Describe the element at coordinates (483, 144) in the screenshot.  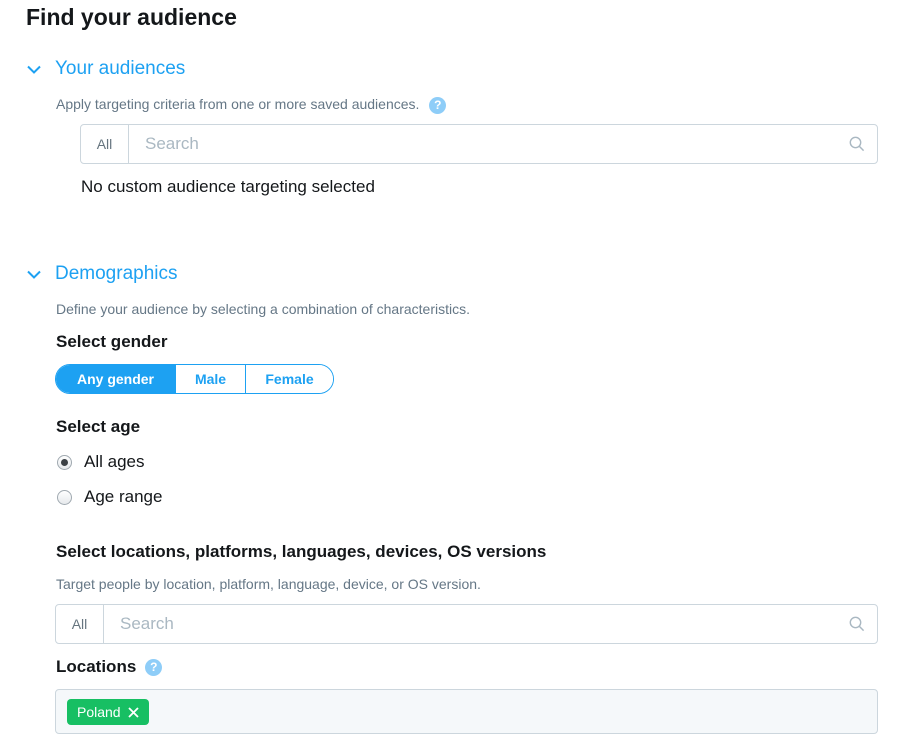
I see `audience-search-input` at that location.